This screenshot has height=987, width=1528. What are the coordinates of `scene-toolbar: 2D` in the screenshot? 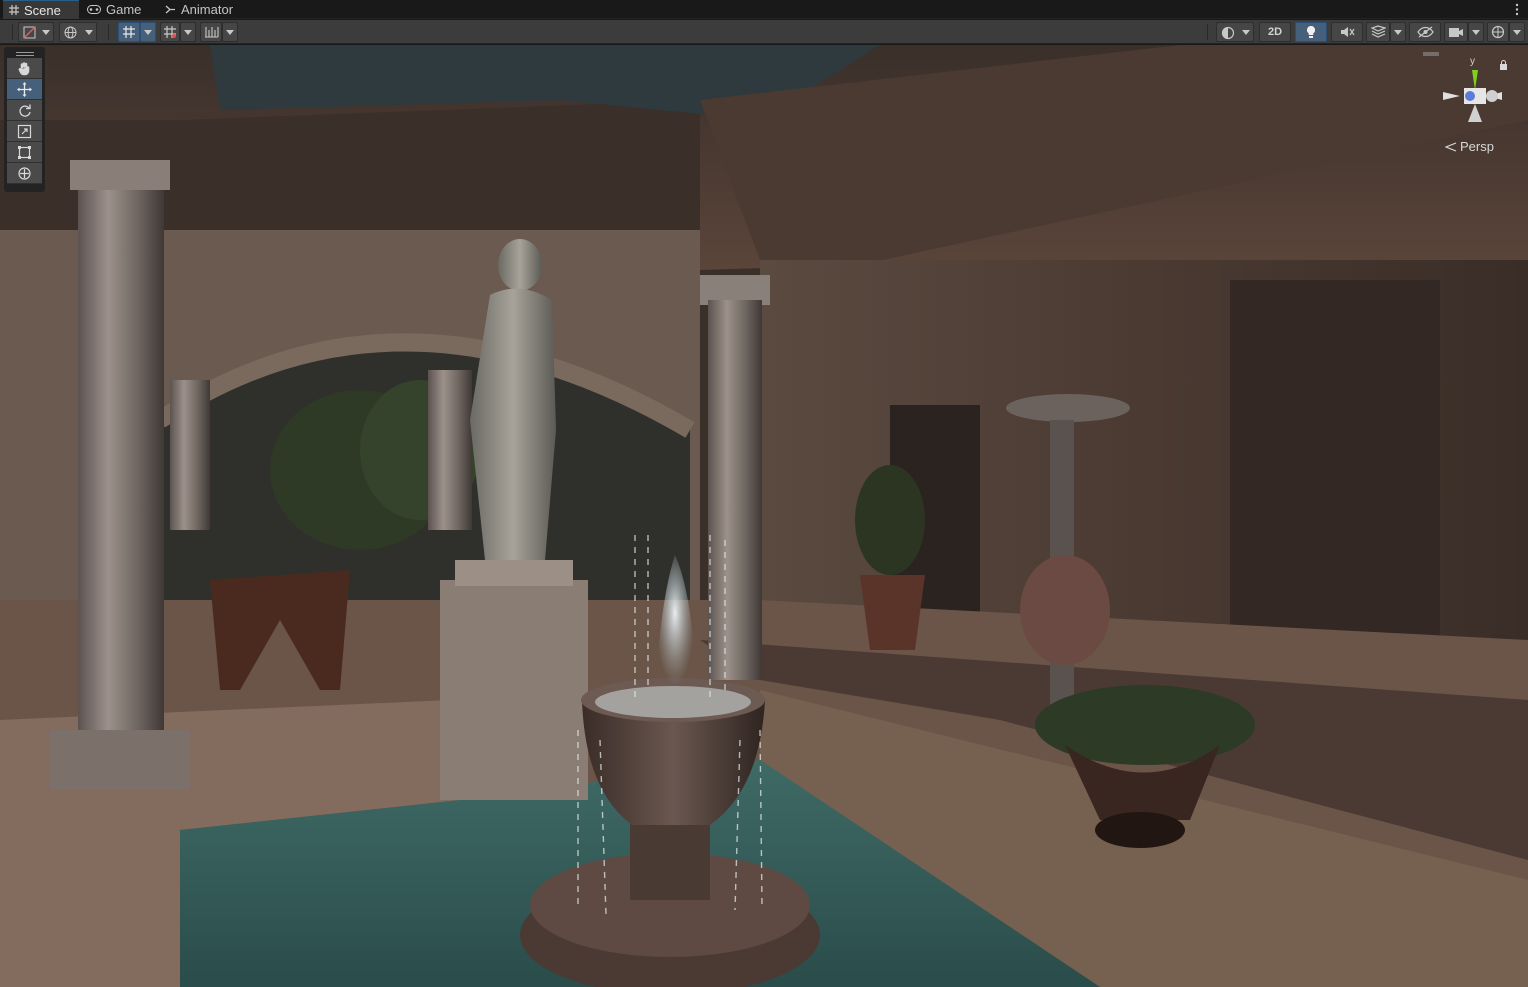 It's located at (764, 32).